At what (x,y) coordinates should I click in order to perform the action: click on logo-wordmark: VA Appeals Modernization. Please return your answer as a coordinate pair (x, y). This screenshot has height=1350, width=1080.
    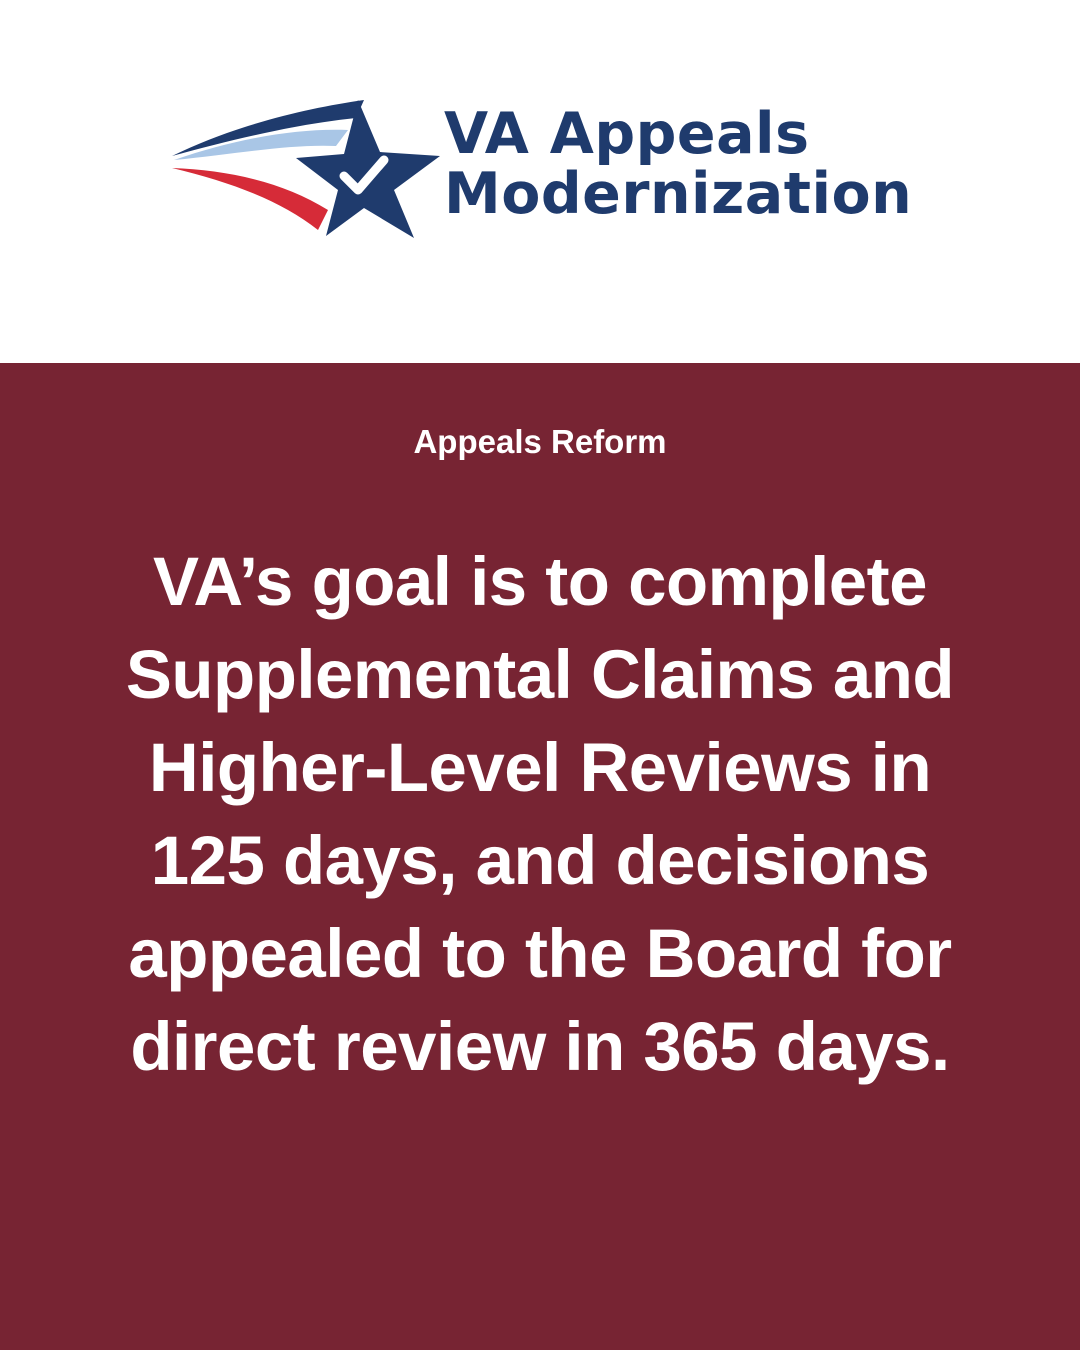
    Looking at the image, I should click on (678, 164).